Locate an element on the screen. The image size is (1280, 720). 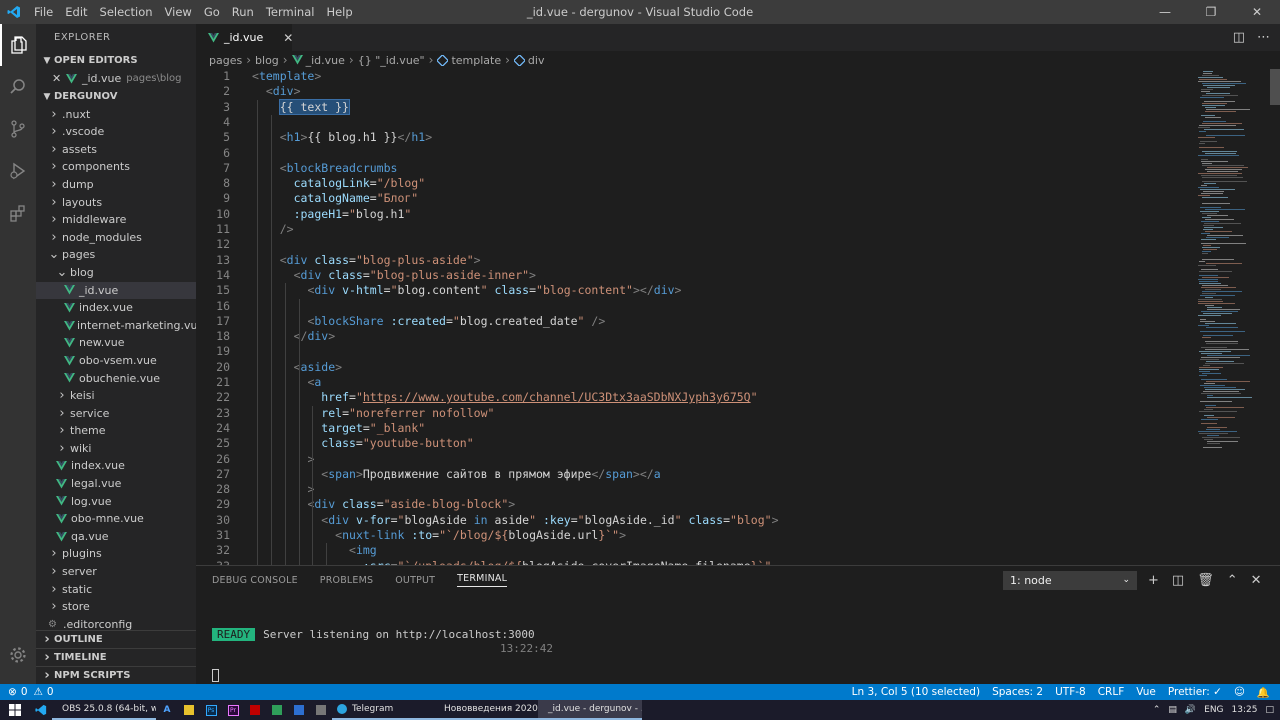
code-line: 23 rel="noreferrer nofollow" is located at coordinates (696, 413).